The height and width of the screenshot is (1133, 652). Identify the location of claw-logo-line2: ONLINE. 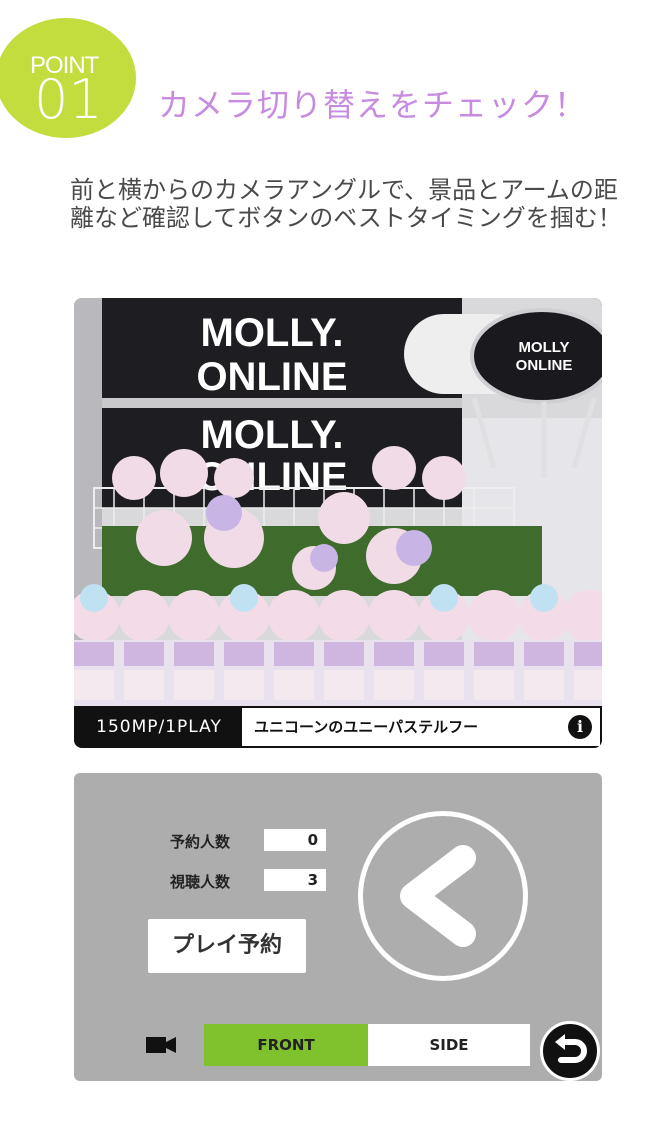
(544, 365).